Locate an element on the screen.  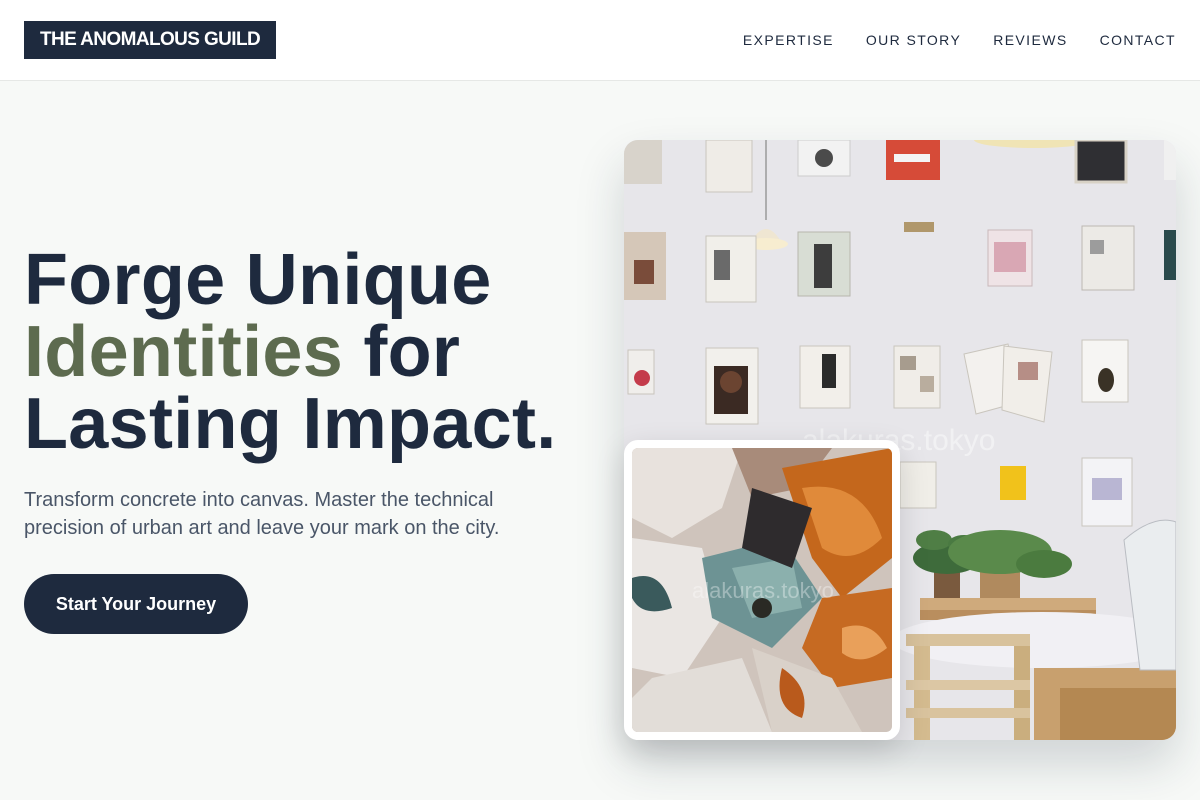
headline-part-2: for is located at coordinates (402, 352).